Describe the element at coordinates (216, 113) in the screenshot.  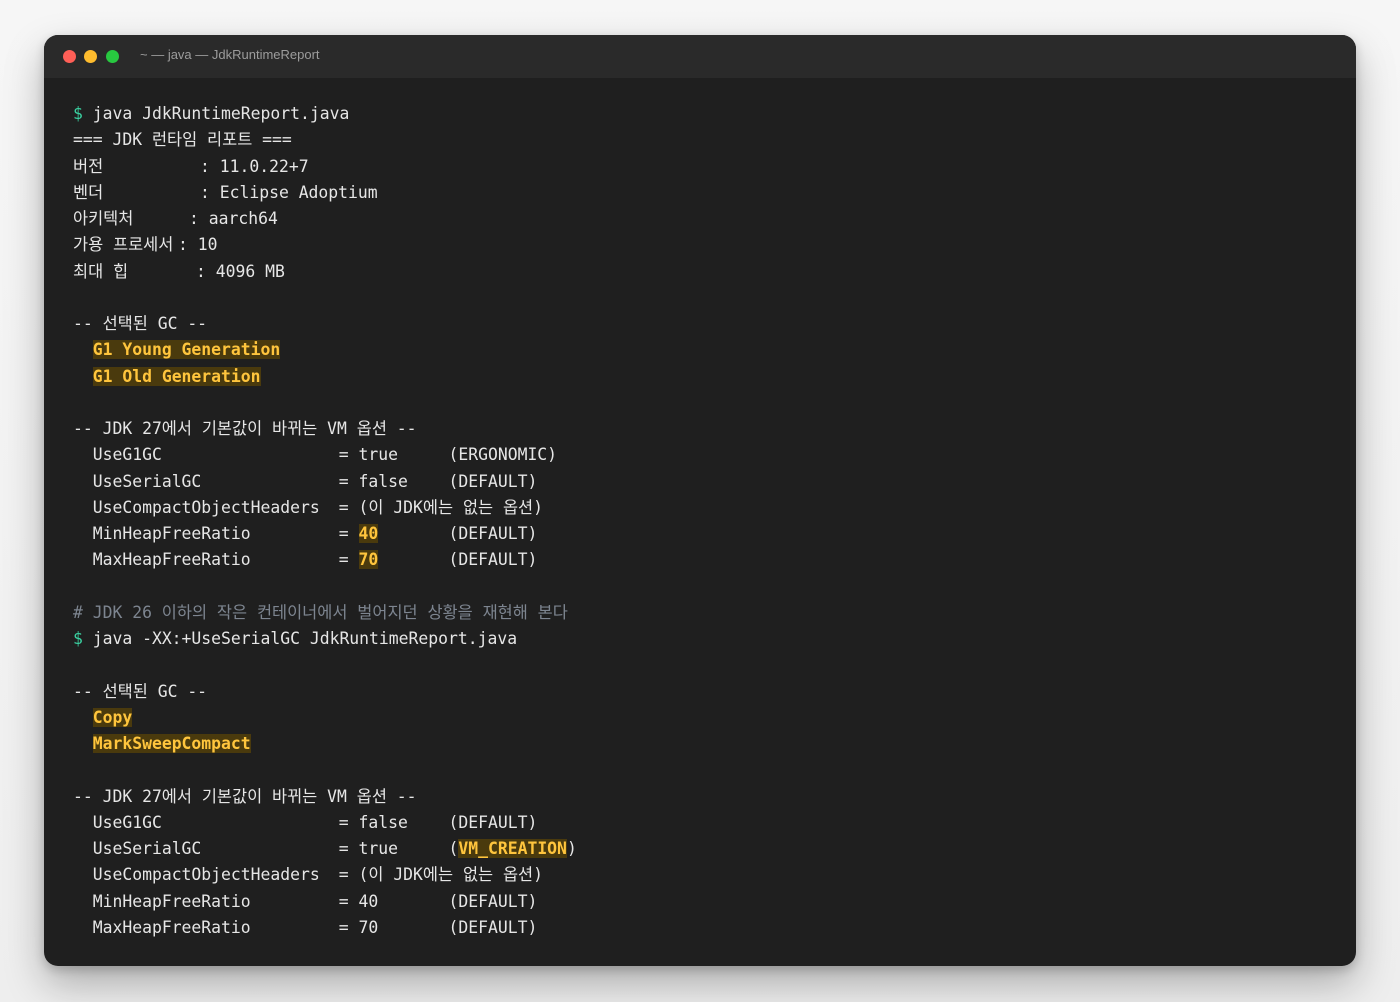
I see `command-text: java JdkRuntimeReport.java` at that location.